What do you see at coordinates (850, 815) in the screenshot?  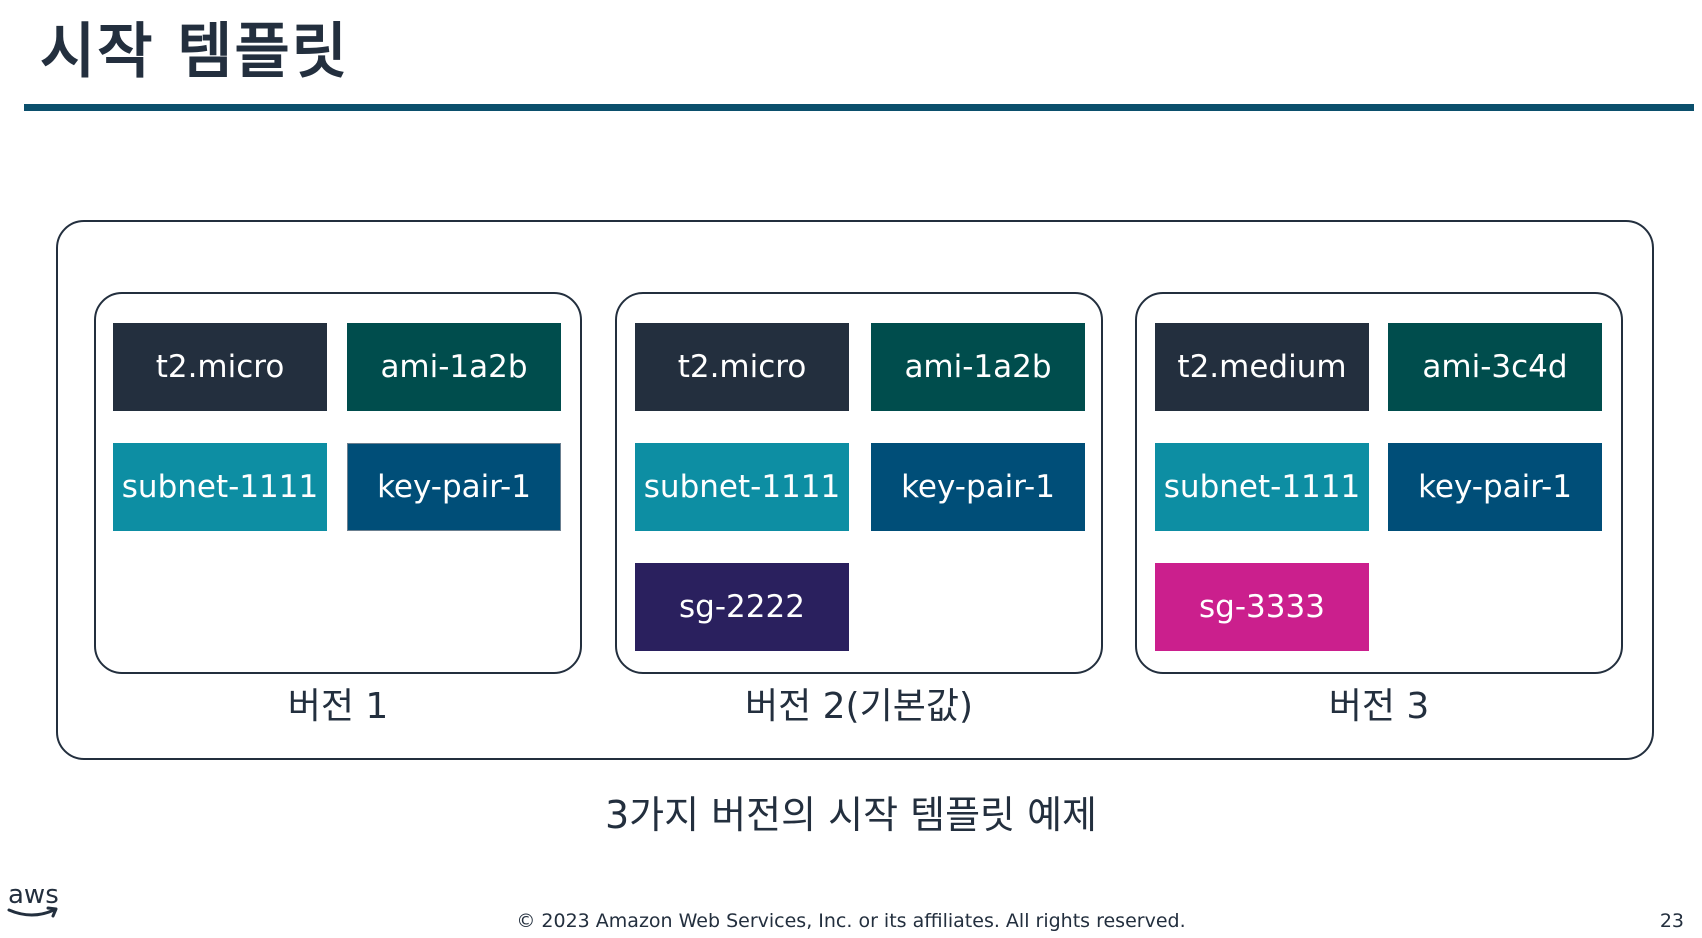 I see `figure-caption: 3가지 버전의 시작 템플릿 예제` at bounding box center [850, 815].